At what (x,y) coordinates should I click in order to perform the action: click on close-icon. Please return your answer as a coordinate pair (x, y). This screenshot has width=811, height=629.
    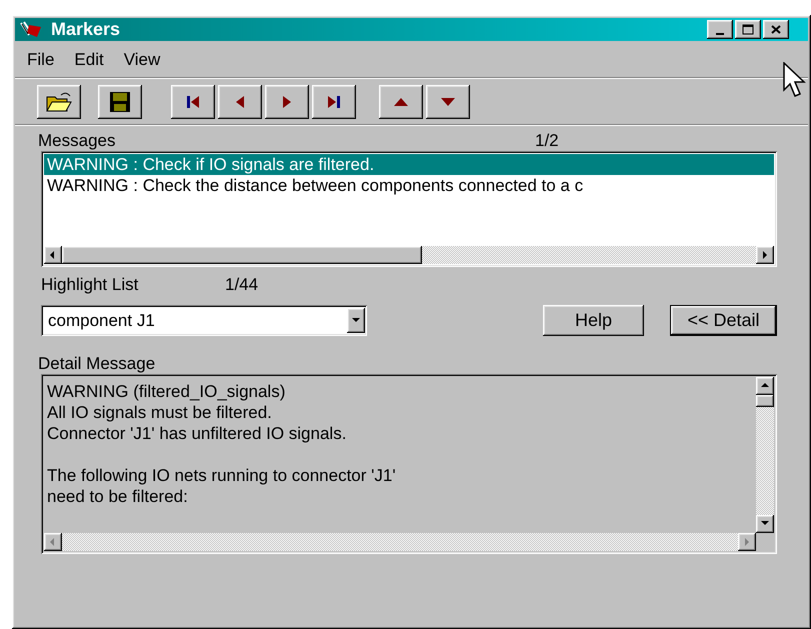
    Looking at the image, I should click on (776, 29).